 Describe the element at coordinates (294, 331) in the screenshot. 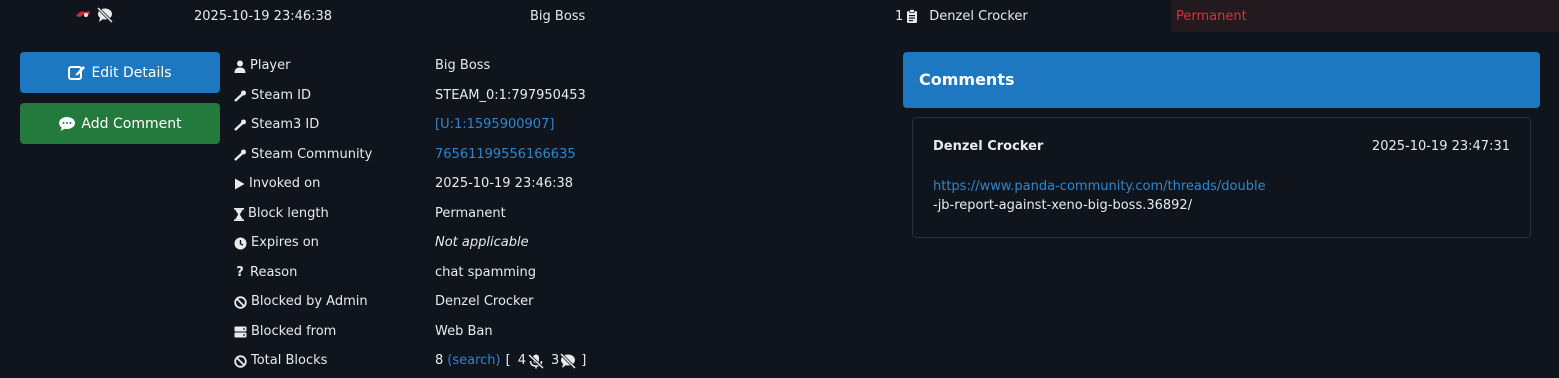

I see `from-label: Blocked from` at that location.